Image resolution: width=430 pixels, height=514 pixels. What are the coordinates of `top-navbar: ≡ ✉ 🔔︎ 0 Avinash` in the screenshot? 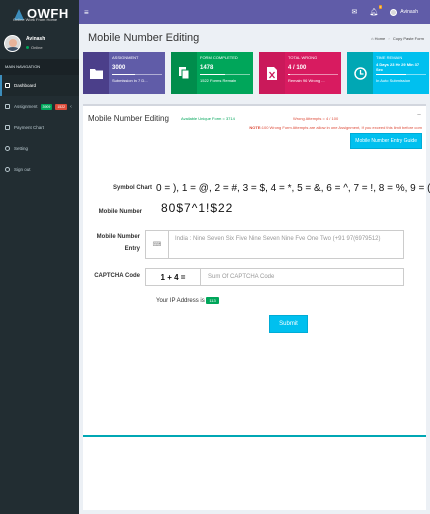 It's located at (254, 12).